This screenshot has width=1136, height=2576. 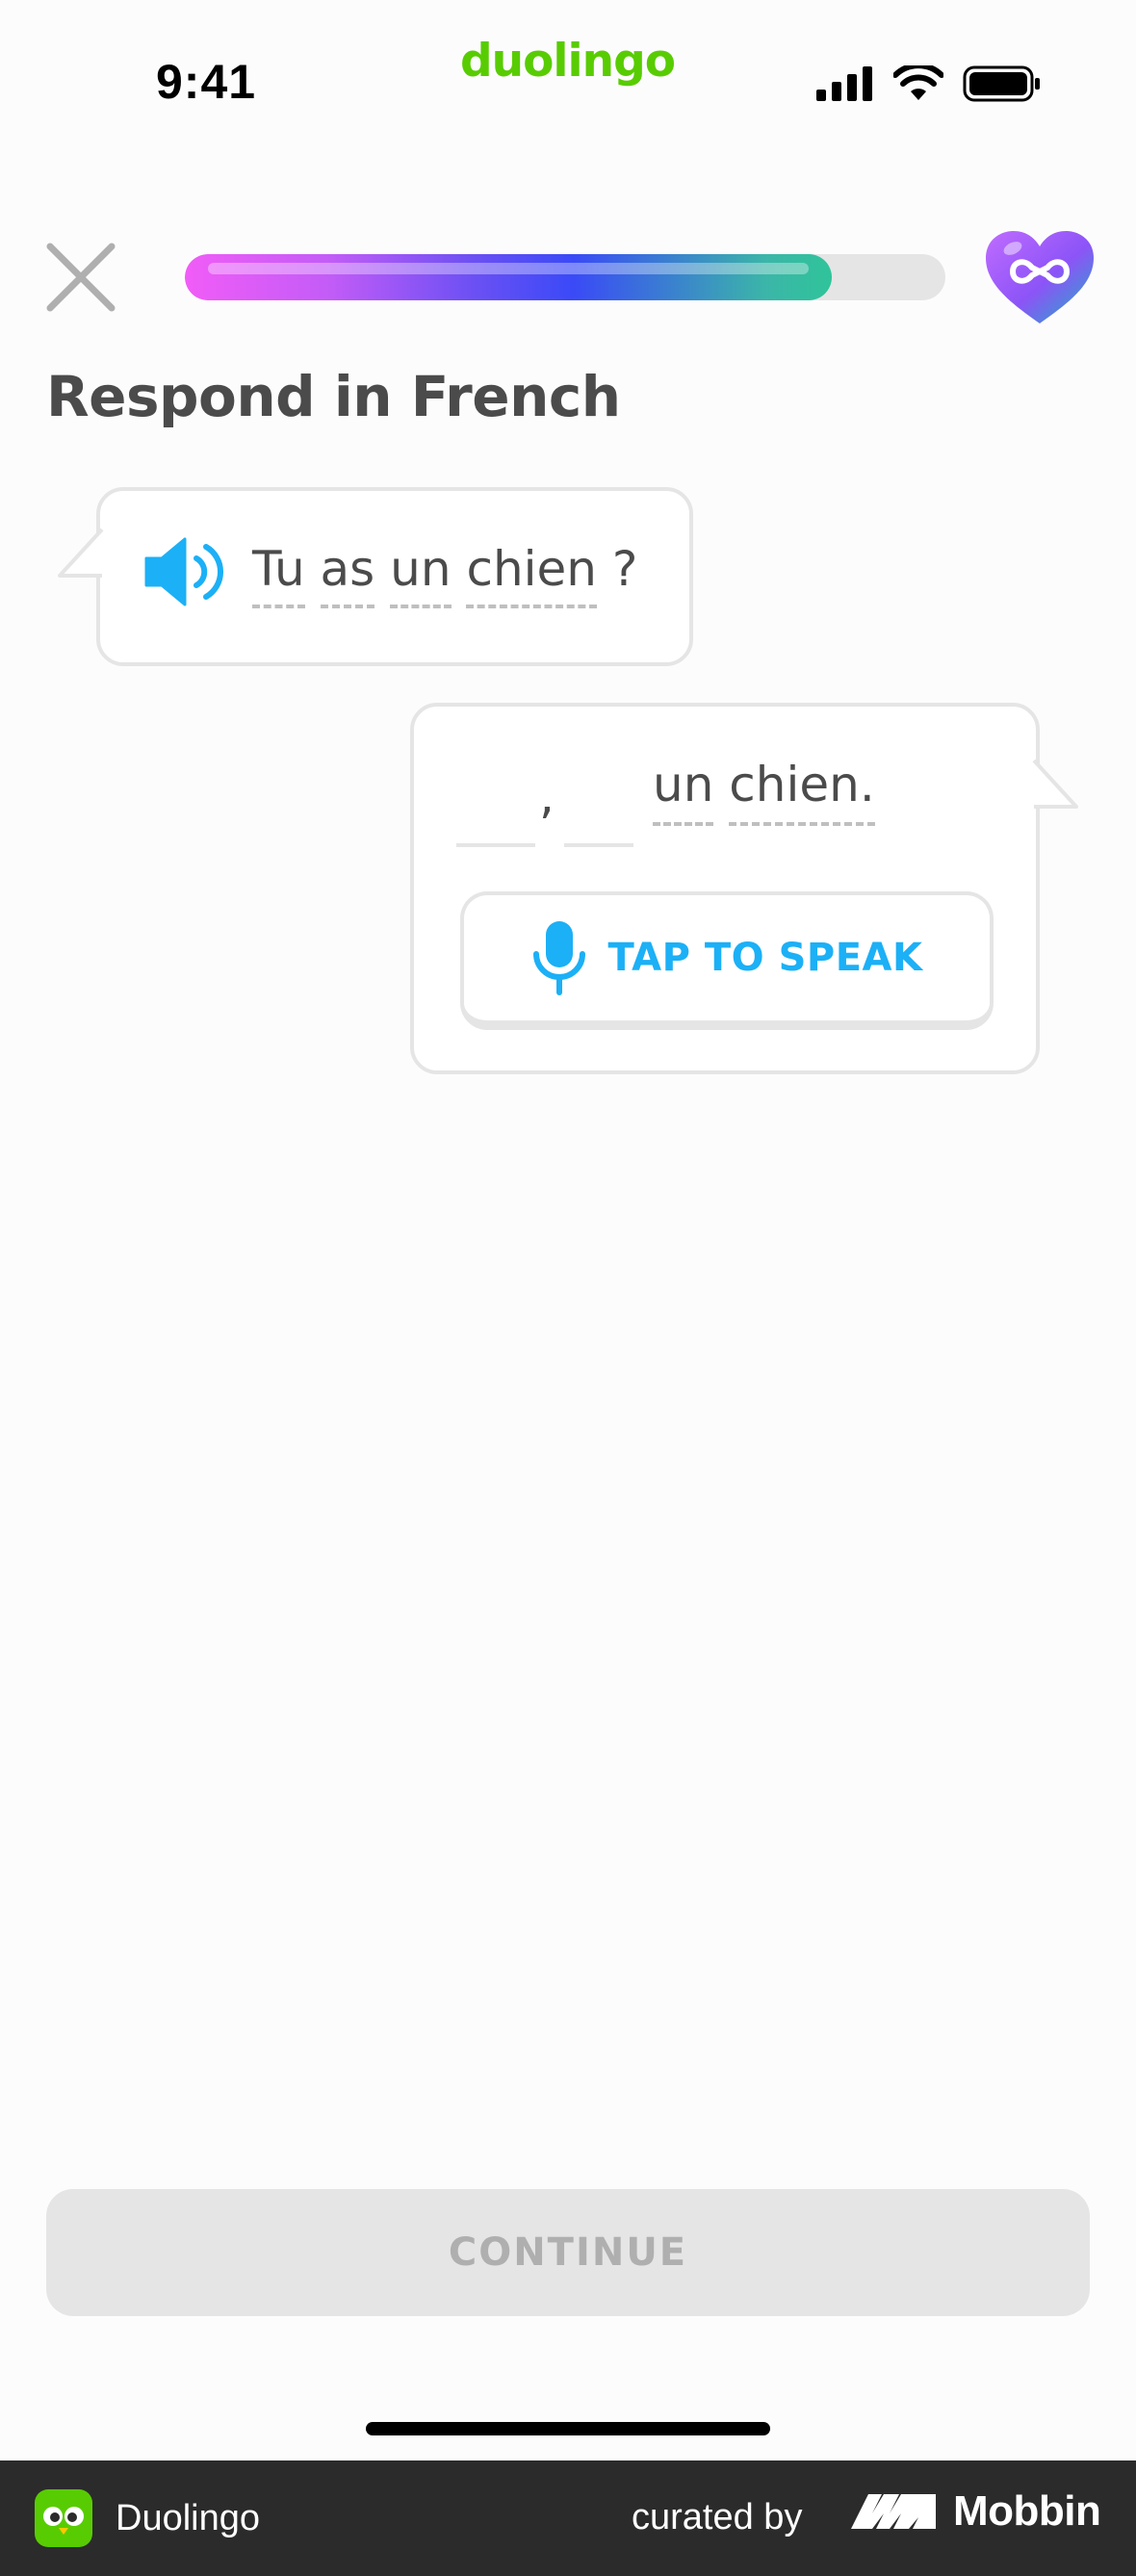 I want to click on continue-button: CONTINUE, so click(x=568, y=2252).